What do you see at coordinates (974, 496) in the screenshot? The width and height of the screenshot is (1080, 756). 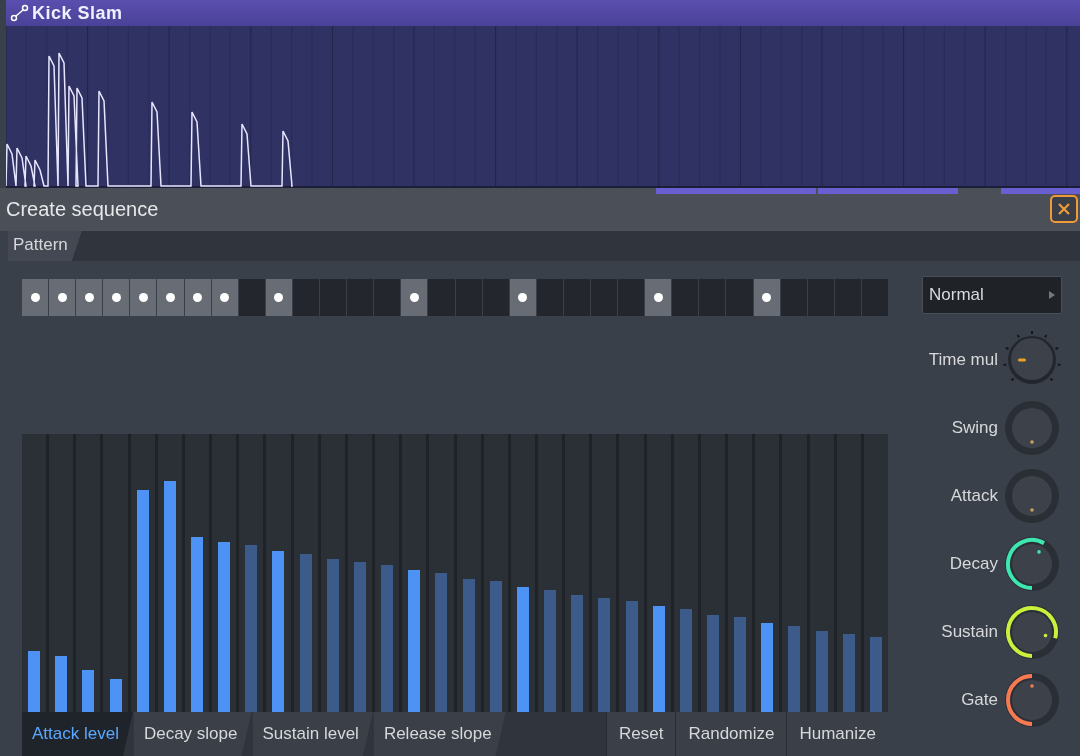 I see `knob-label: Attack` at bounding box center [974, 496].